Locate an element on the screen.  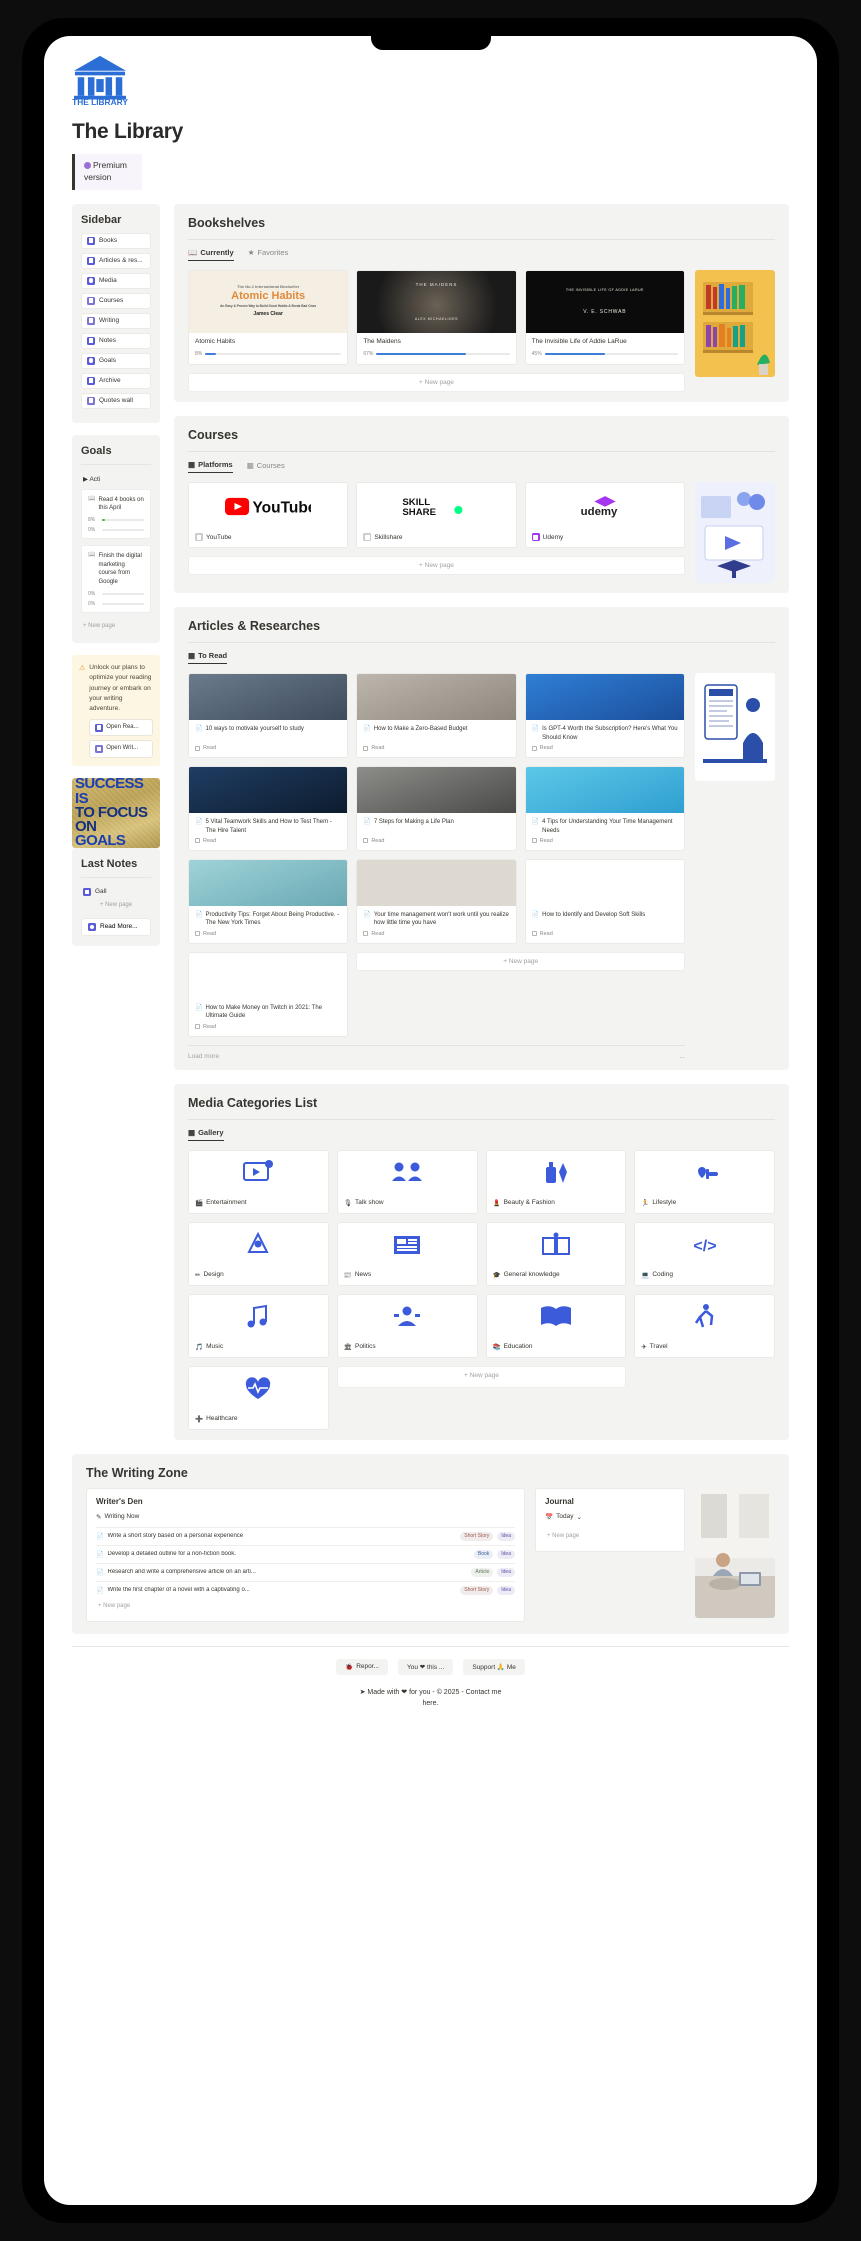
journal-today-tab: 📅 Today ⌄ is located at coordinates (610, 1517).